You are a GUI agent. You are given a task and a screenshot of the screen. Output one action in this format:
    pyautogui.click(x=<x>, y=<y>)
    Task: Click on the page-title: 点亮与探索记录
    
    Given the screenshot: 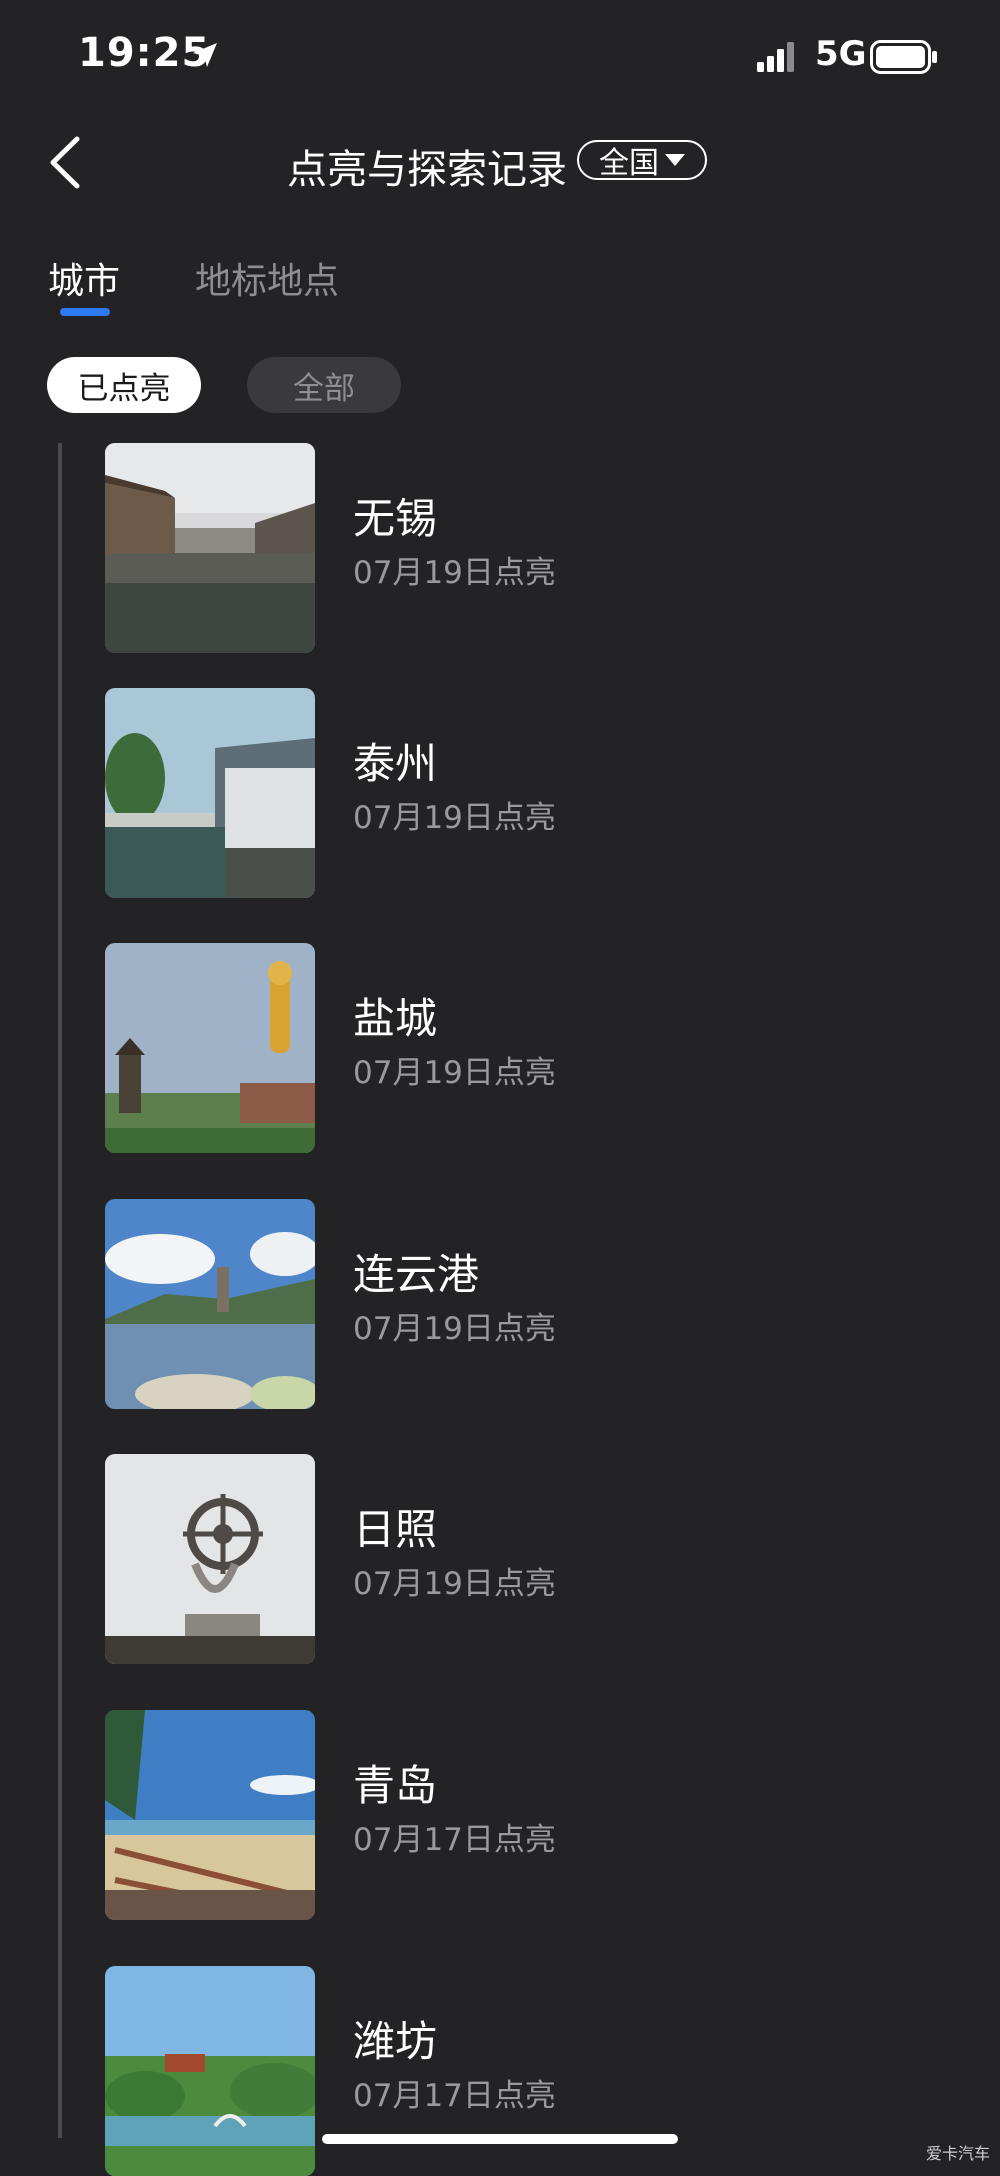 What is the action you would take?
    pyautogui.click(x=427, y=170)
    